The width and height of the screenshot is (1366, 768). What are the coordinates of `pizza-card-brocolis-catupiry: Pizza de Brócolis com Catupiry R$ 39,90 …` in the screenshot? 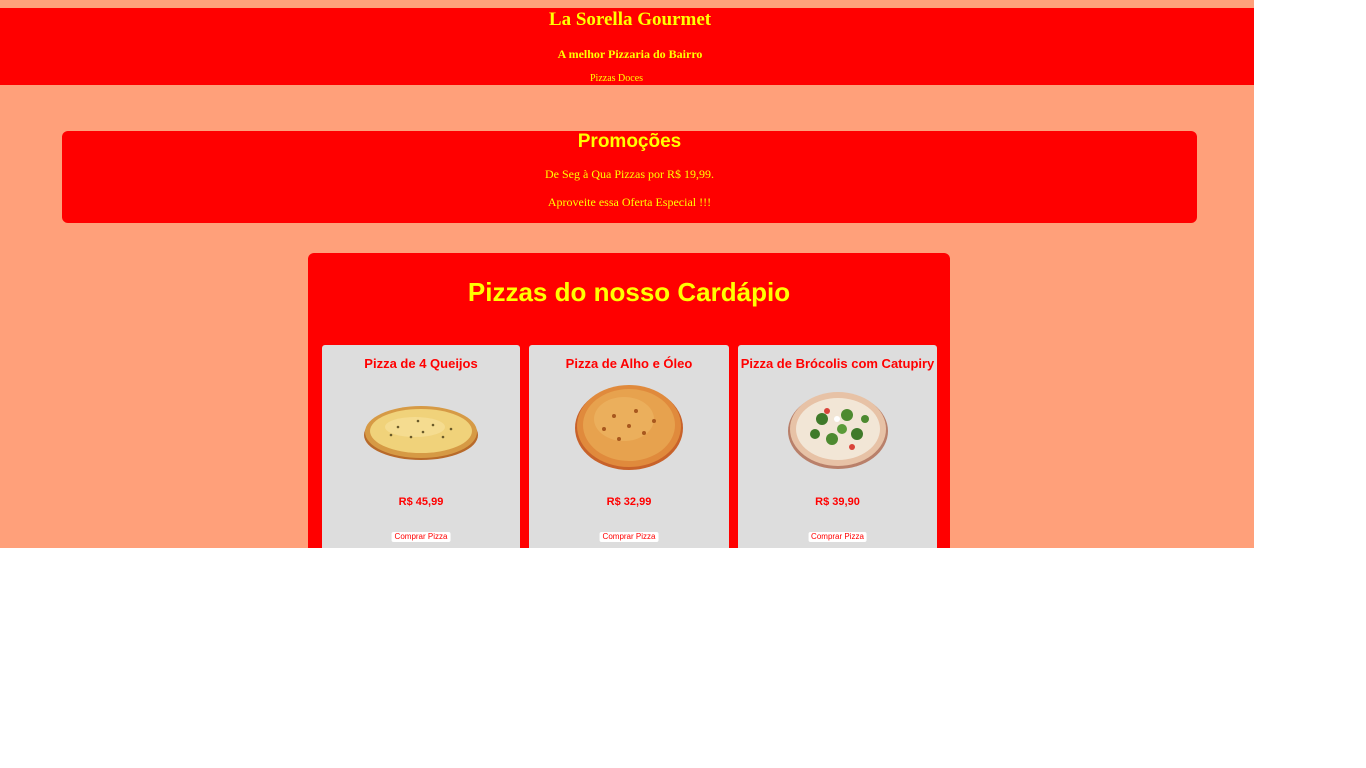 It's located at (837, 446).